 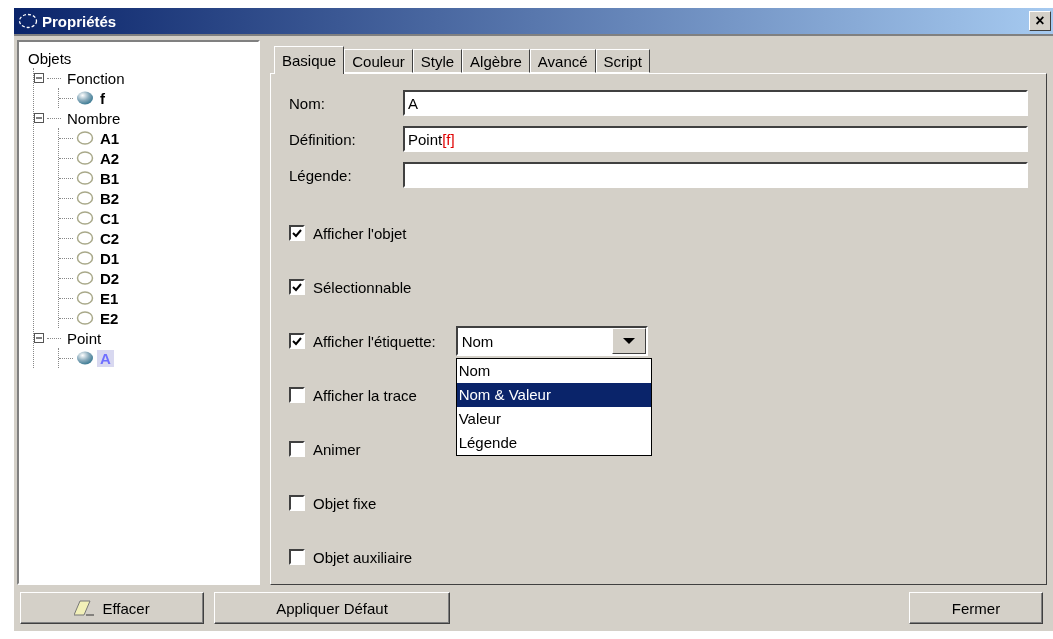 I want to click on tree-leaf: A2, so click(x=110, y=158).